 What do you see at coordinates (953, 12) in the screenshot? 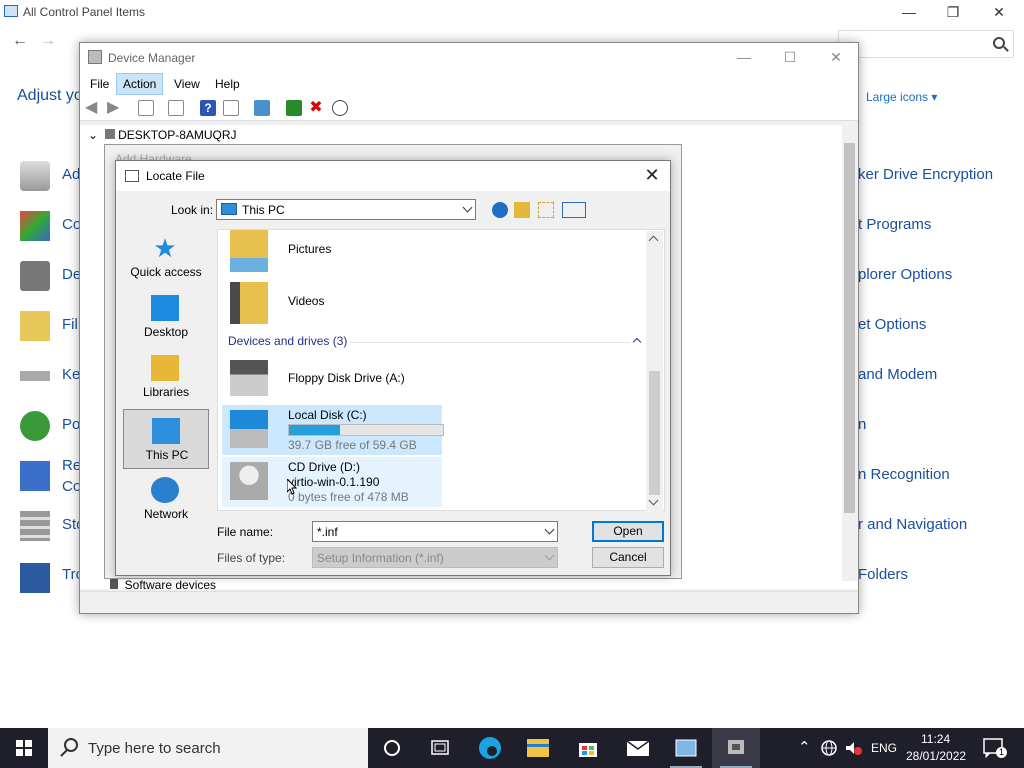
I see `maximize-button: ❐` at bounding box center [953, 12].